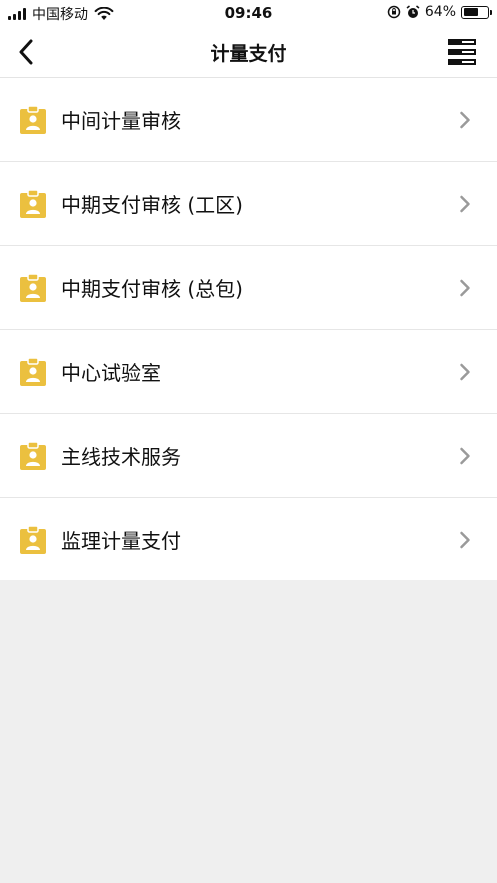 The image size is (497, 883). Describe the element at coordinates (248, 120) in the screenshot. I see `list-item: 中间计量审核` at that location.